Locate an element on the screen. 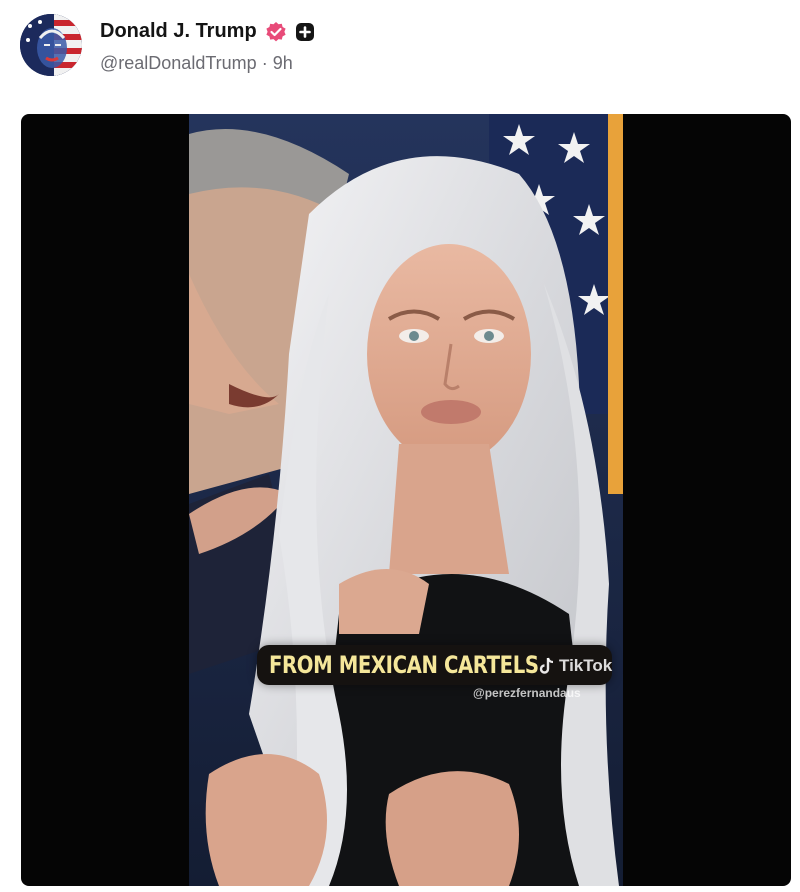 The image size is (800, 892). author-meta: @realDonaldTrump · 9h is located at coordinates (196, 63).